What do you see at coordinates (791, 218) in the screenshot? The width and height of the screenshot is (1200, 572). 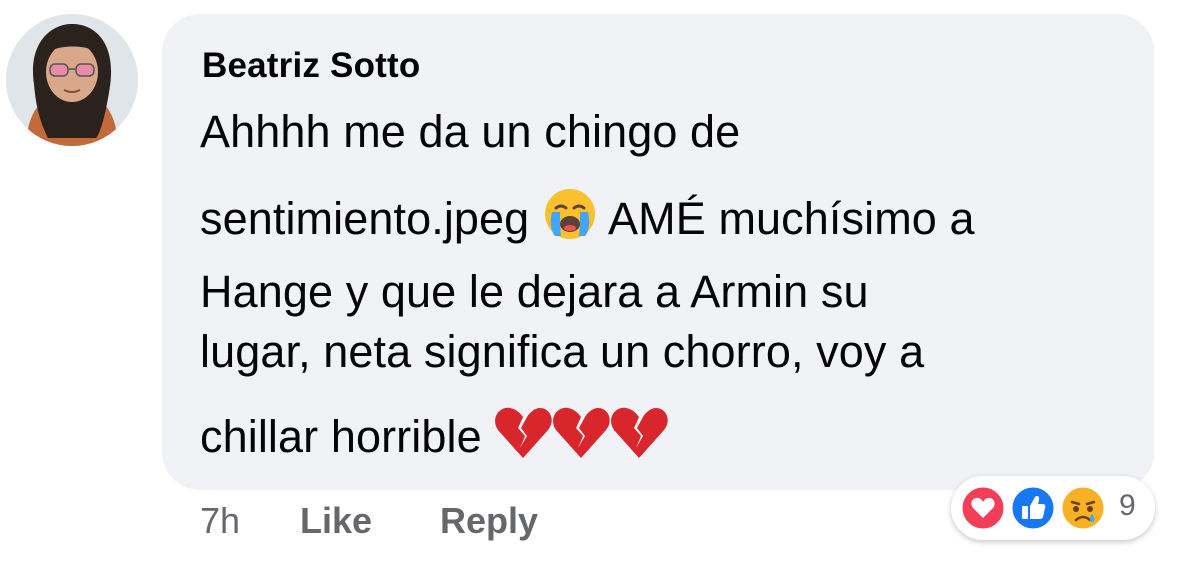 I see `comment-text-segment: AMÉ muchísimo a` at bounding box center [791, 218].